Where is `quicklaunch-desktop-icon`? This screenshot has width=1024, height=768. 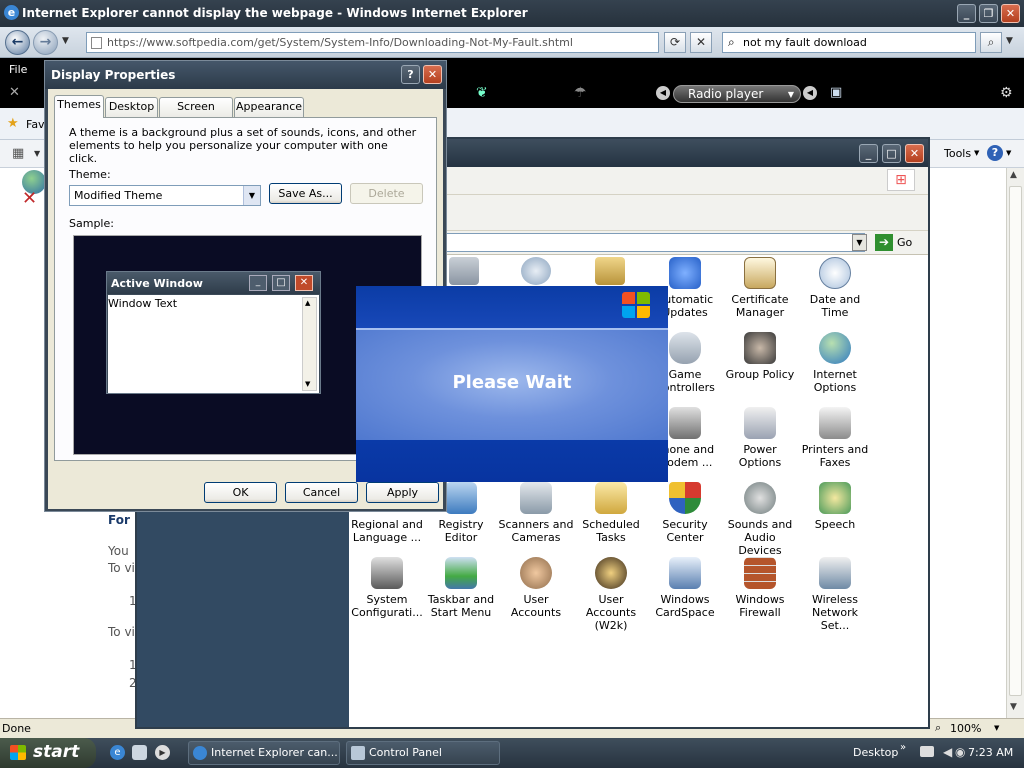 quicklaunch-desktop-icon is located at coordinates (139, 752).